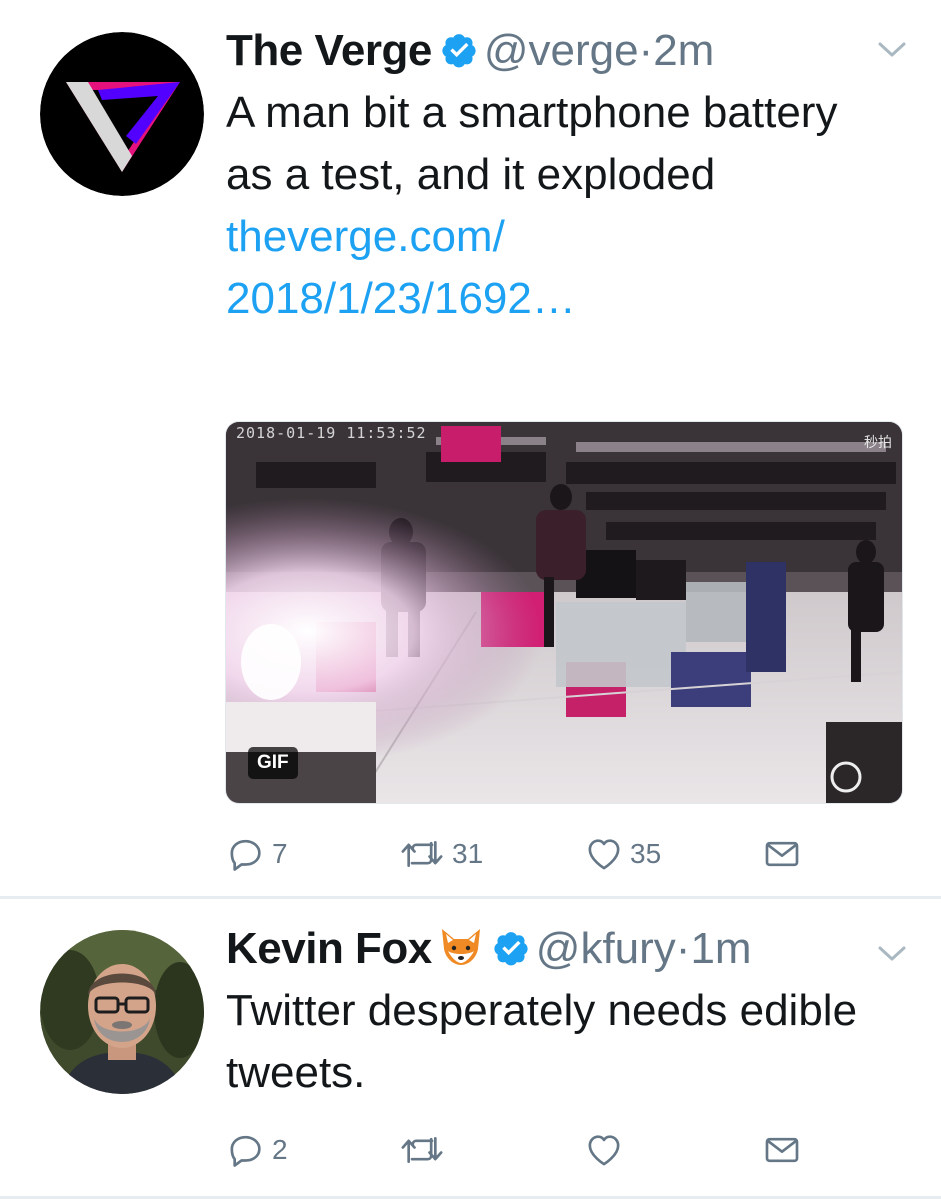 The image size is (941, 1200). I want to click on tweet-body: Twitter desperately needs edible tweets., so click(542, 1041).